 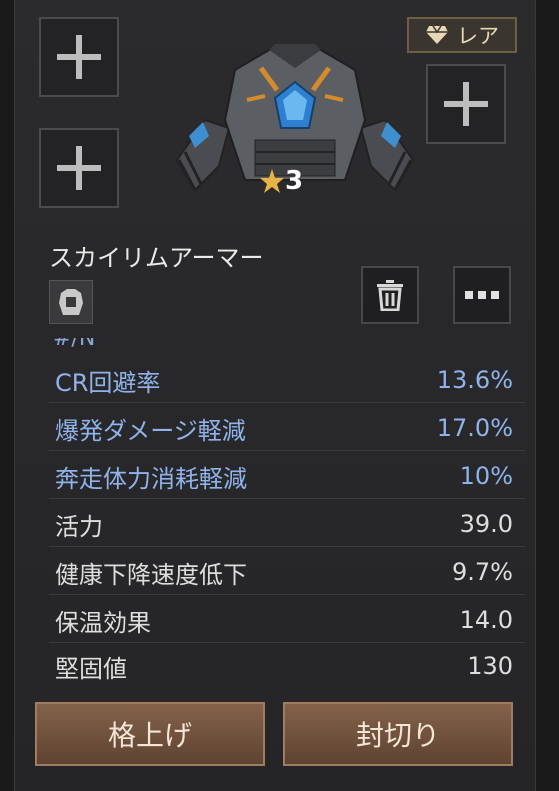 What do you see at coordinates (74, 344) in the screenshot?
I see `stats-partial-row: #/N` at bounding box center [74, 344].